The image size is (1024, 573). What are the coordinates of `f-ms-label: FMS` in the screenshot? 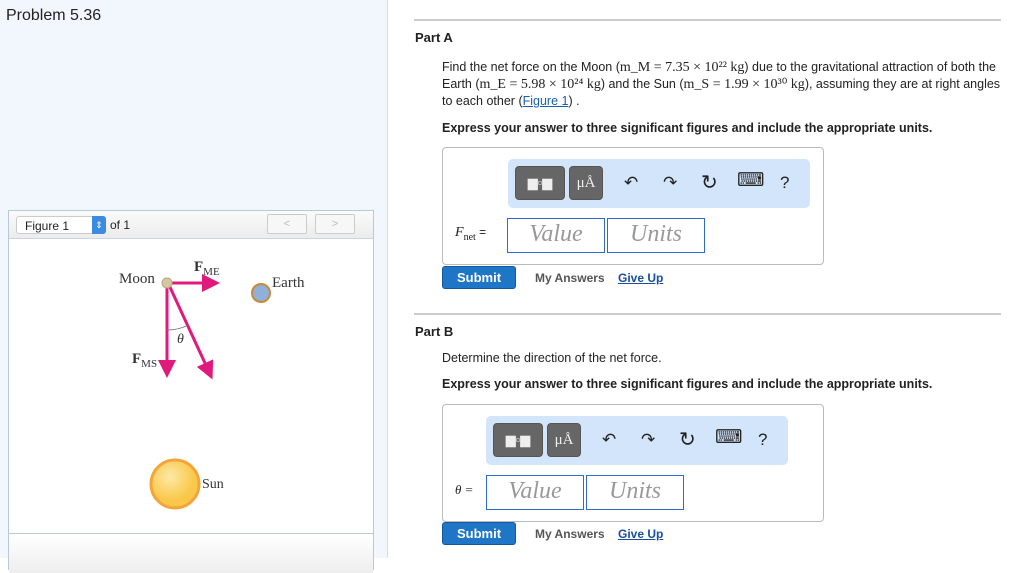 It's located at (145, 360).